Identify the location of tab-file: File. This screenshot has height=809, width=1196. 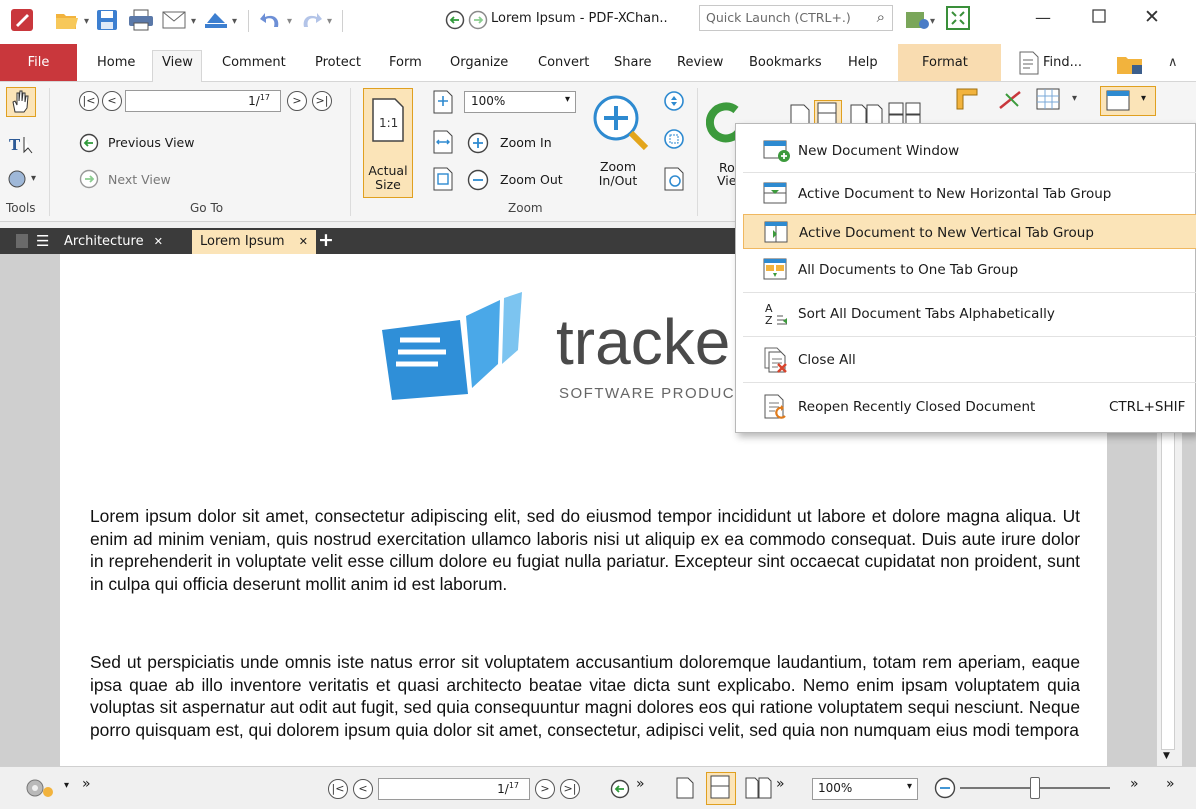
(38, 62).